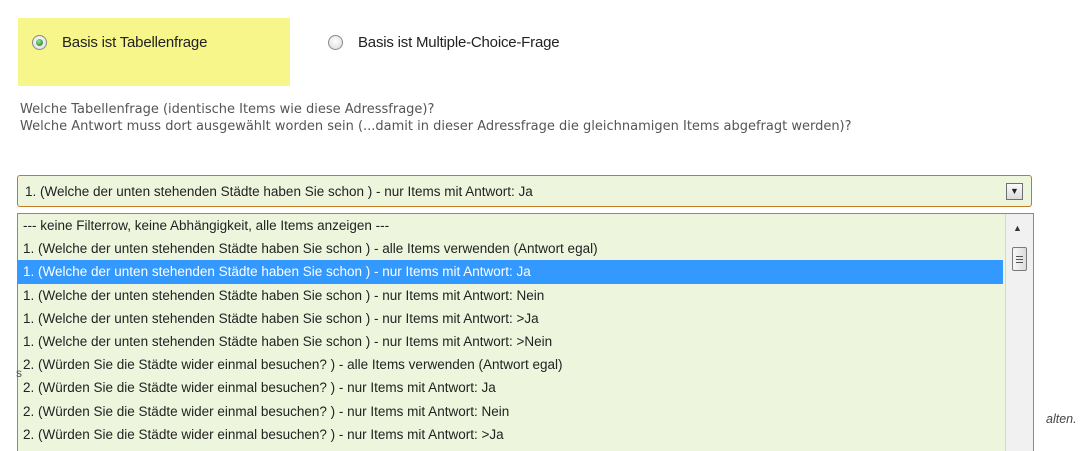 This screenshot has height=451, width=1085. I want to click on radio-option-multiple-choice: Basis ist Multiple-Choice-Frage, so click(444, 42).